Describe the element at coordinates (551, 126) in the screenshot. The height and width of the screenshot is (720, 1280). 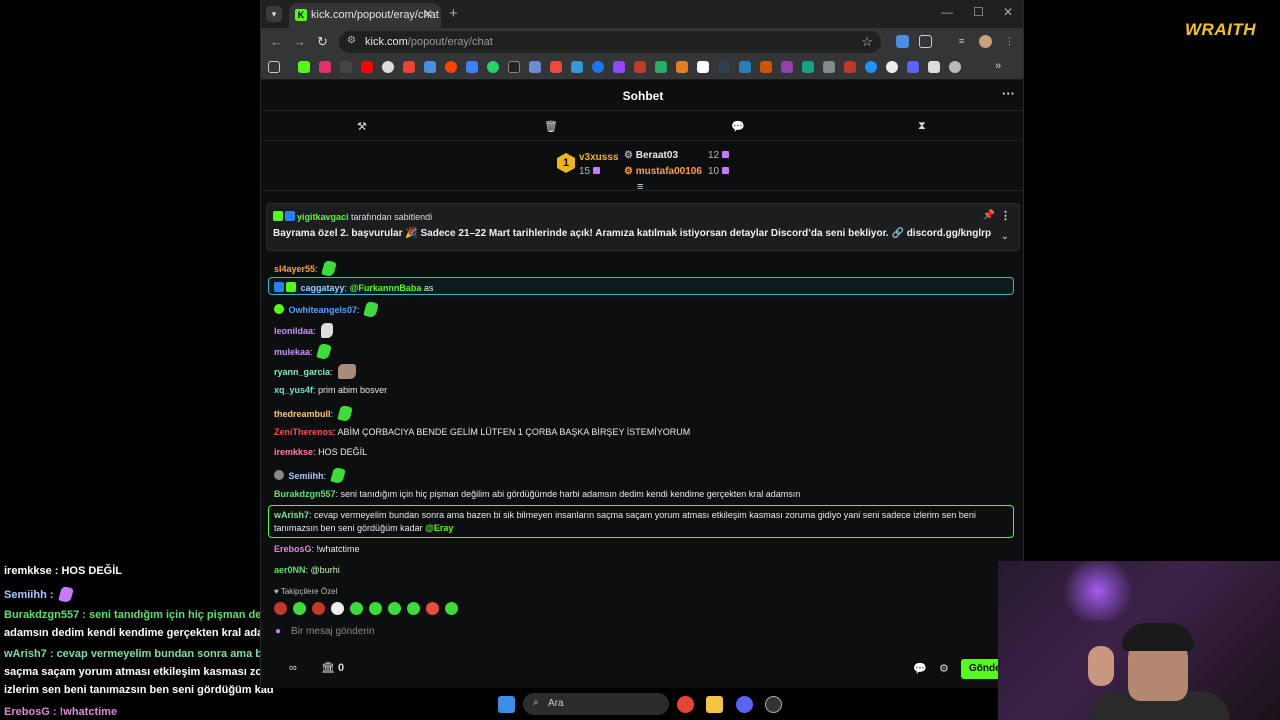
I see `trash-icon: 🗑` at that location.